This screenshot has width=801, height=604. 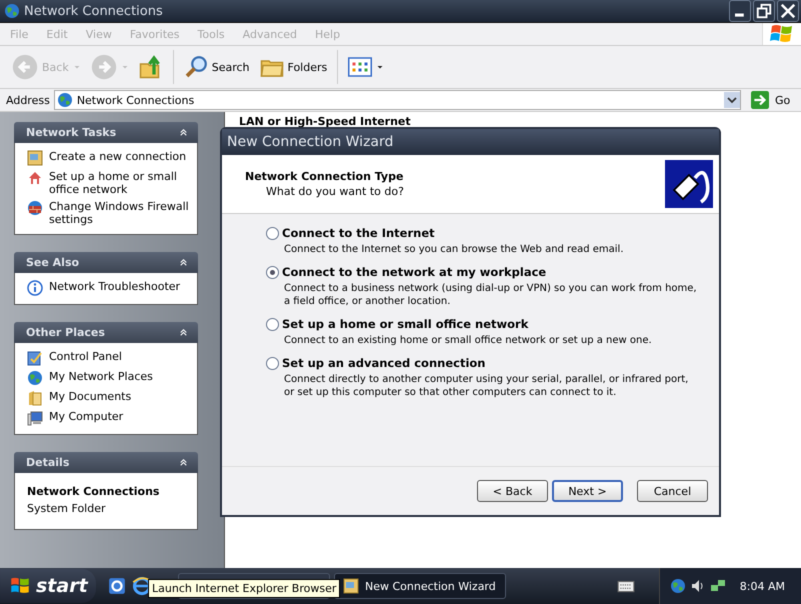 I want to click on close-icon, so click(x=788, y=11).